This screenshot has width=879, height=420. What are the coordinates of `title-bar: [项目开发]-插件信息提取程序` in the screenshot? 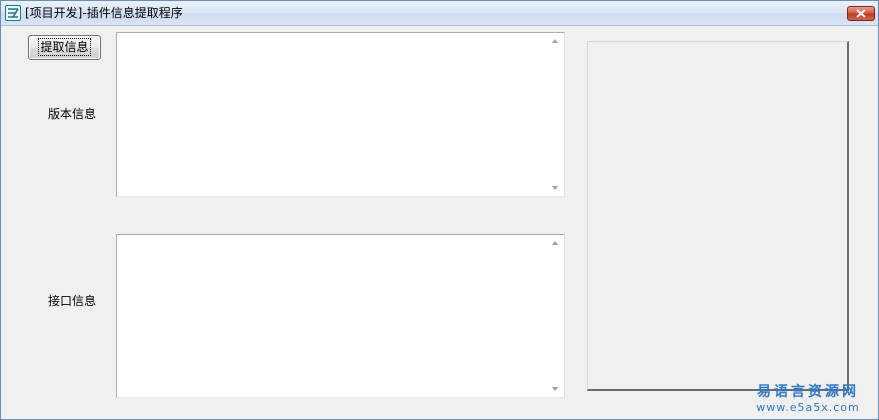 It's located at (439, 13).